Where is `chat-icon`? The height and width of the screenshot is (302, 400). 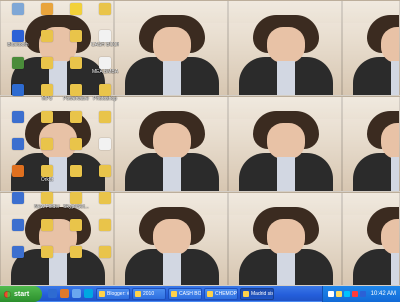
chat-icon is located at coordinates (47, 9).